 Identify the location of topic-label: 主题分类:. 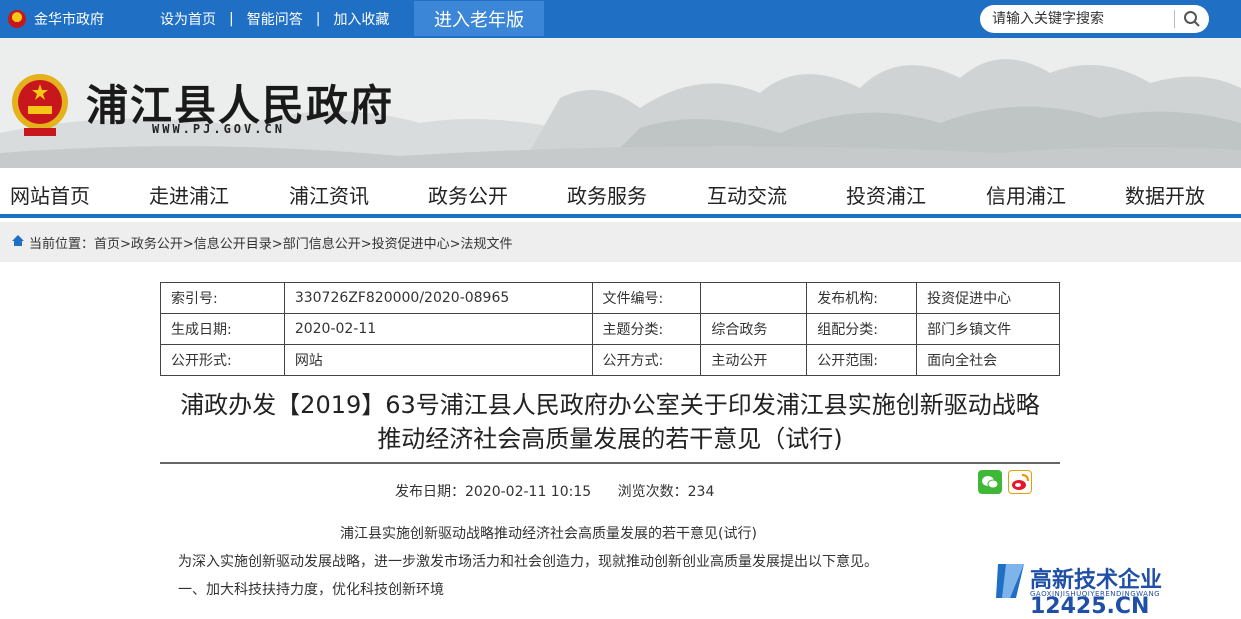
(646, 329).